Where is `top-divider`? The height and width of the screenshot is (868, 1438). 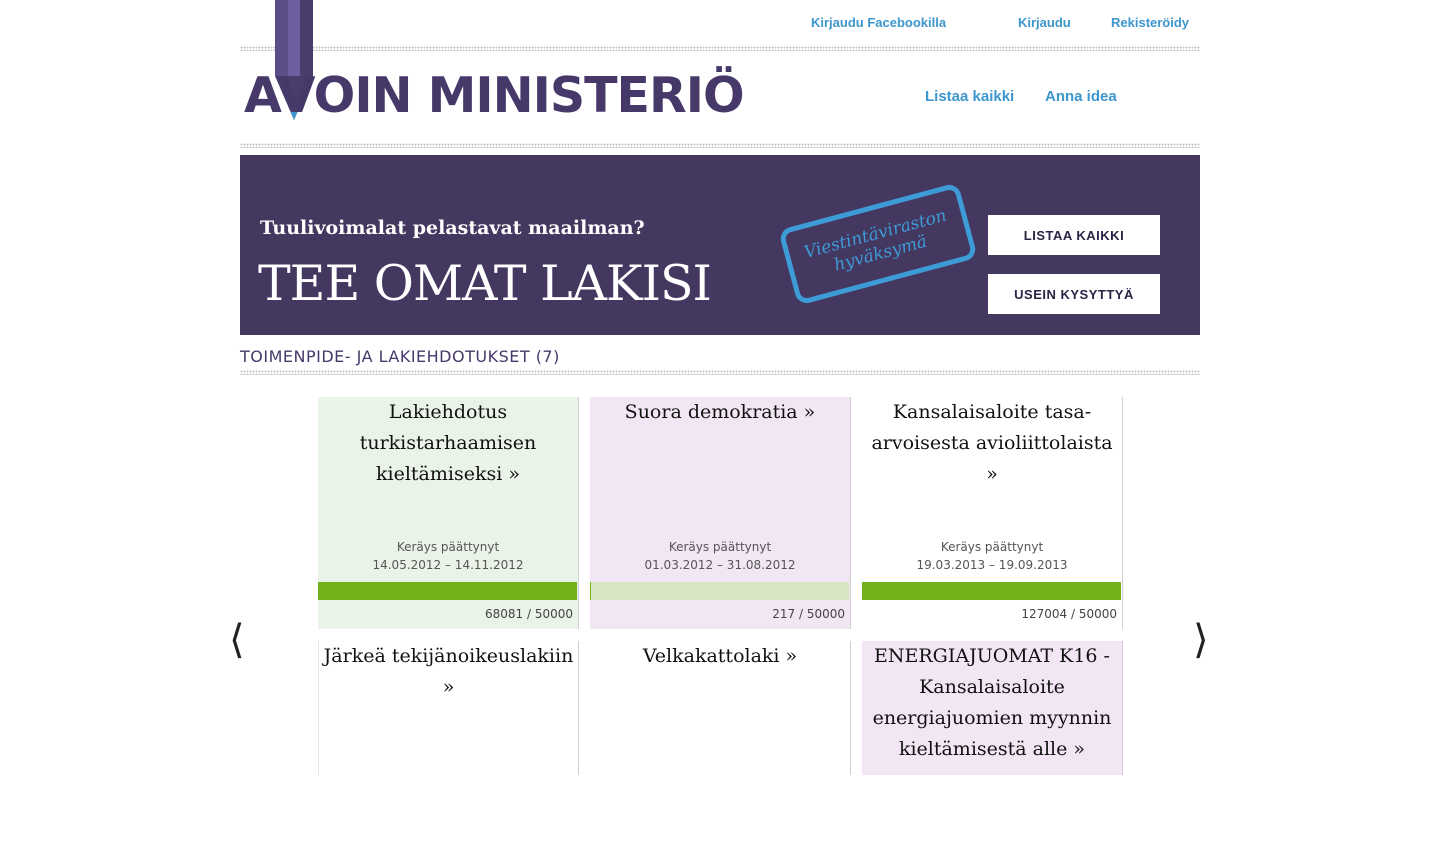
top-divider is located at coordinates (720, 48).